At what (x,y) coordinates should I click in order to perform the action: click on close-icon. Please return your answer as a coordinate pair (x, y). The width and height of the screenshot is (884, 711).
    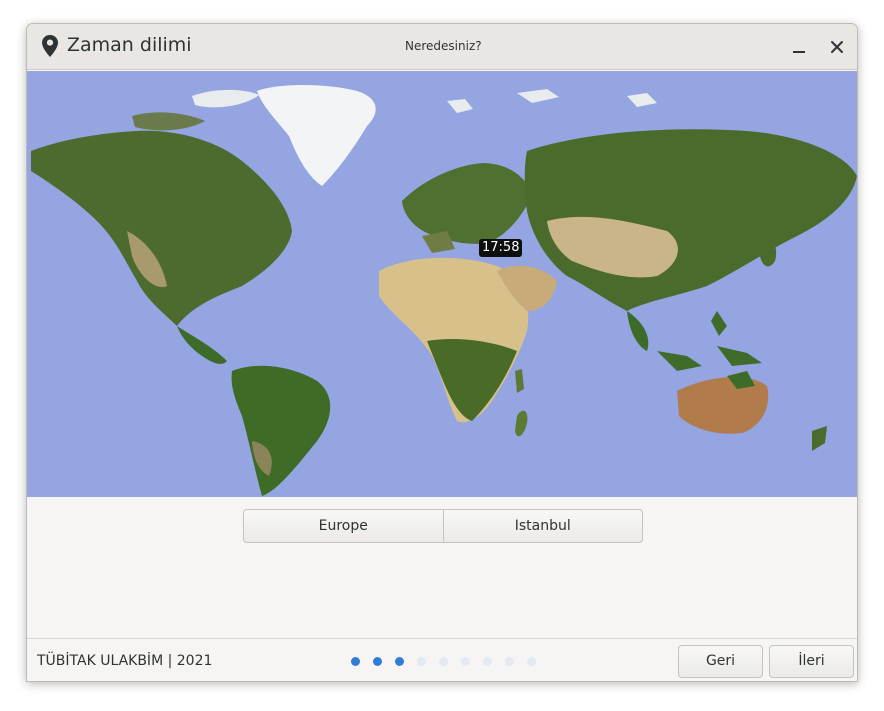
    Looking at the image, I should click on (837, 47).